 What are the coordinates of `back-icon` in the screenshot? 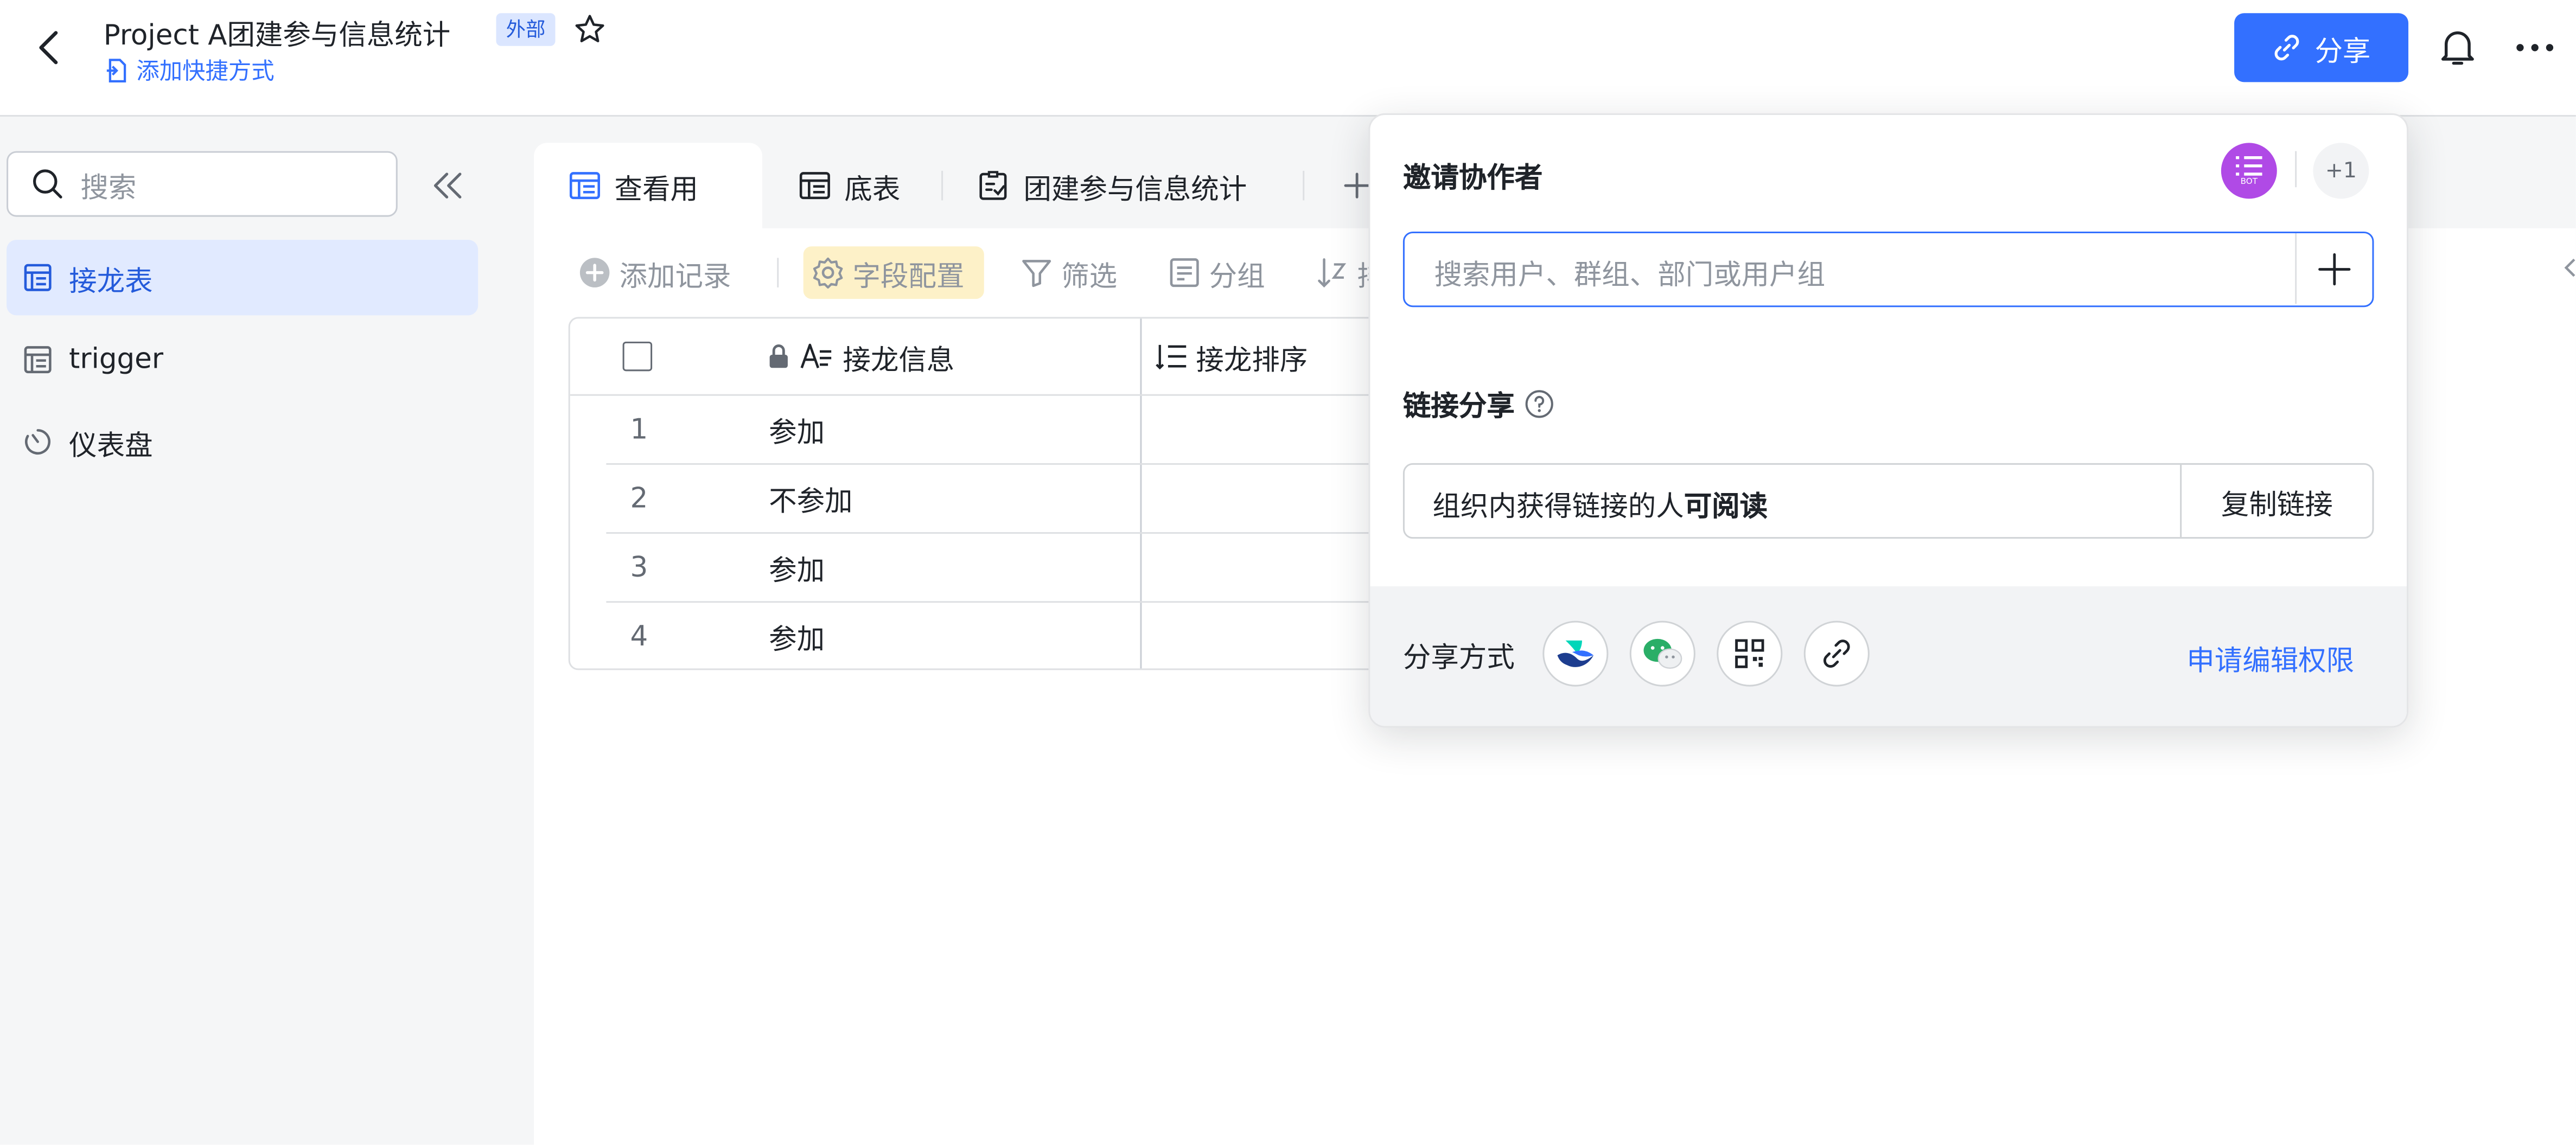 It's located at (51, 47).